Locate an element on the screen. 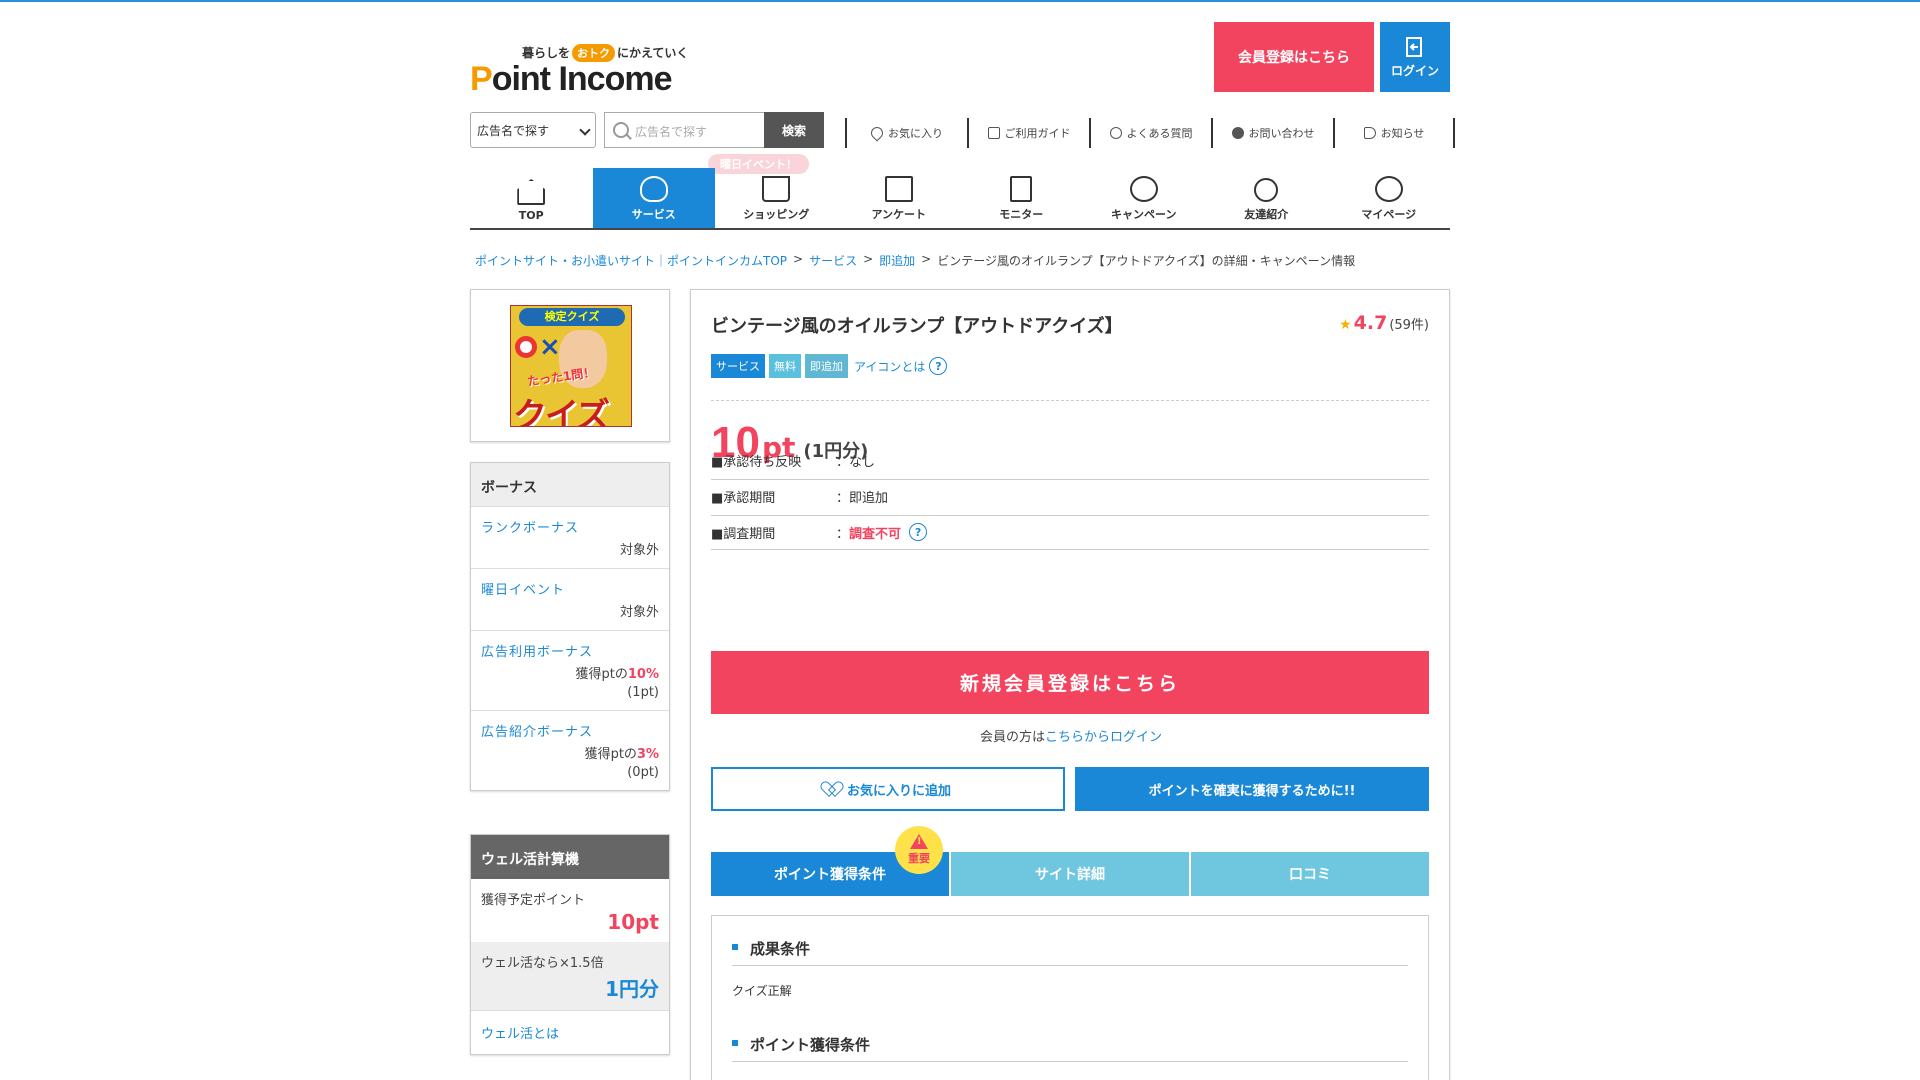  rating: ★ 4.7 (59件) is located at coordinates (1384, 323).